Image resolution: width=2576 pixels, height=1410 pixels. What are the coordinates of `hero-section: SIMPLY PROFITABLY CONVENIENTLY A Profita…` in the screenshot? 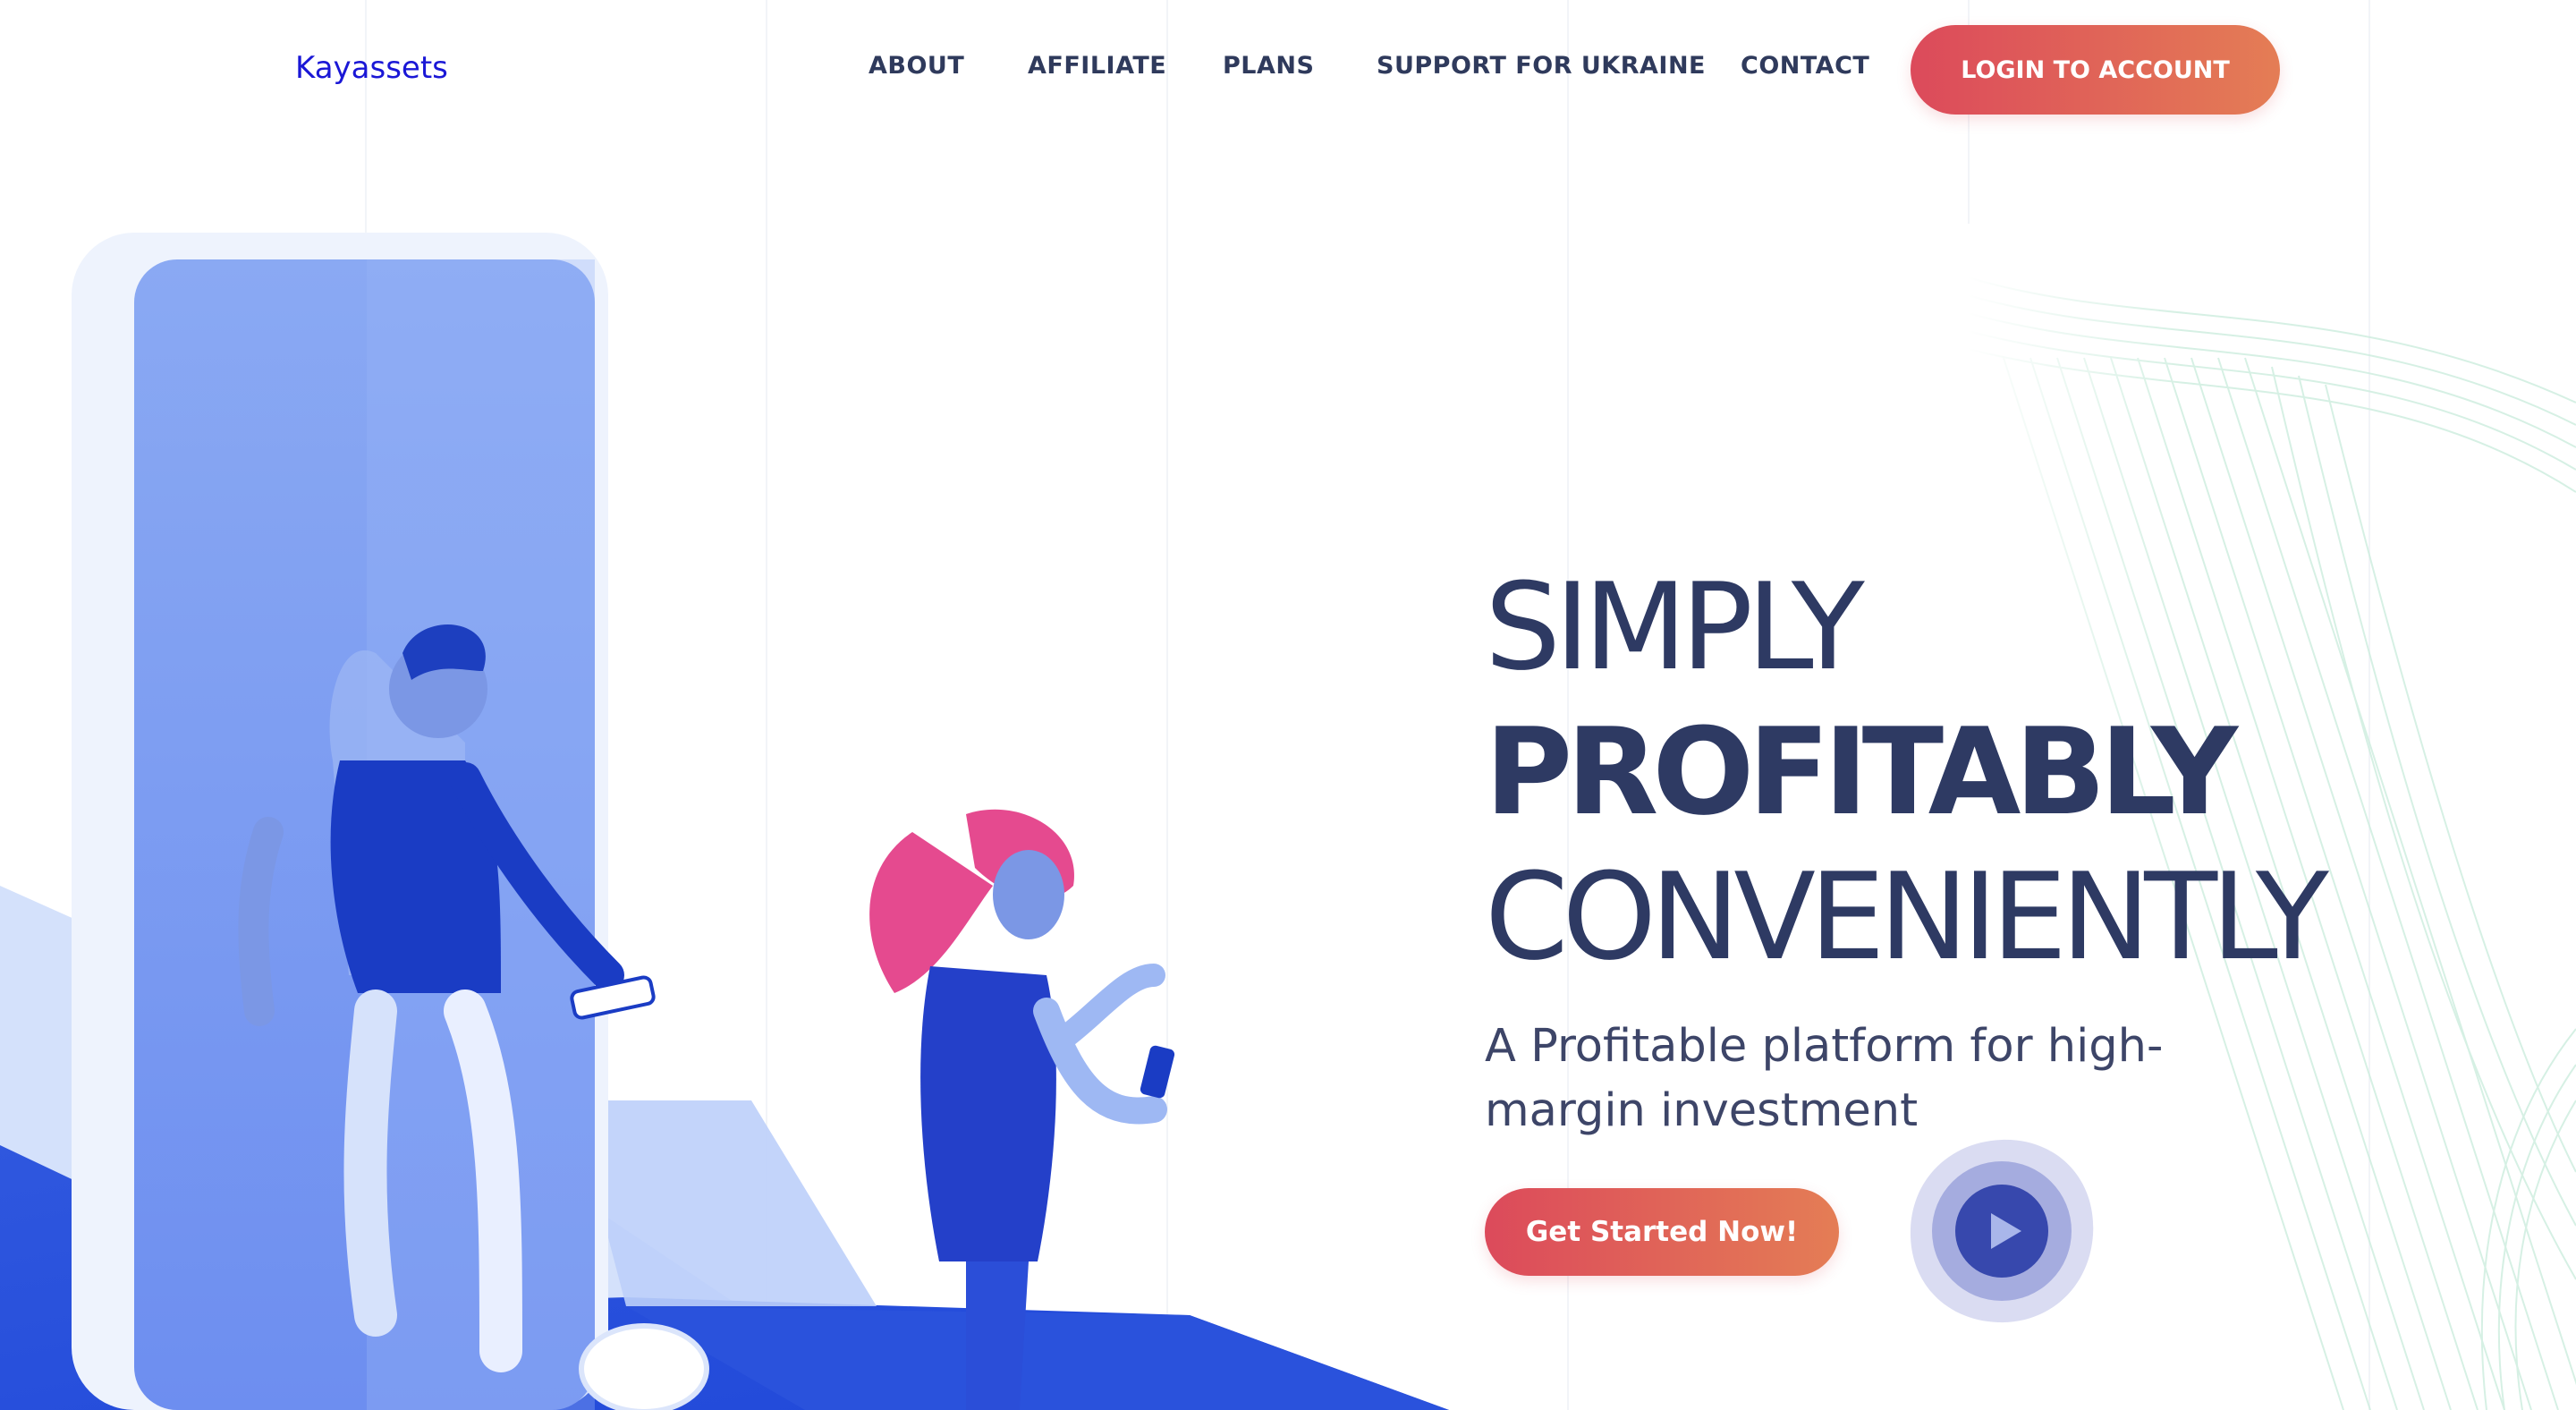 It's located at (1932, 849).